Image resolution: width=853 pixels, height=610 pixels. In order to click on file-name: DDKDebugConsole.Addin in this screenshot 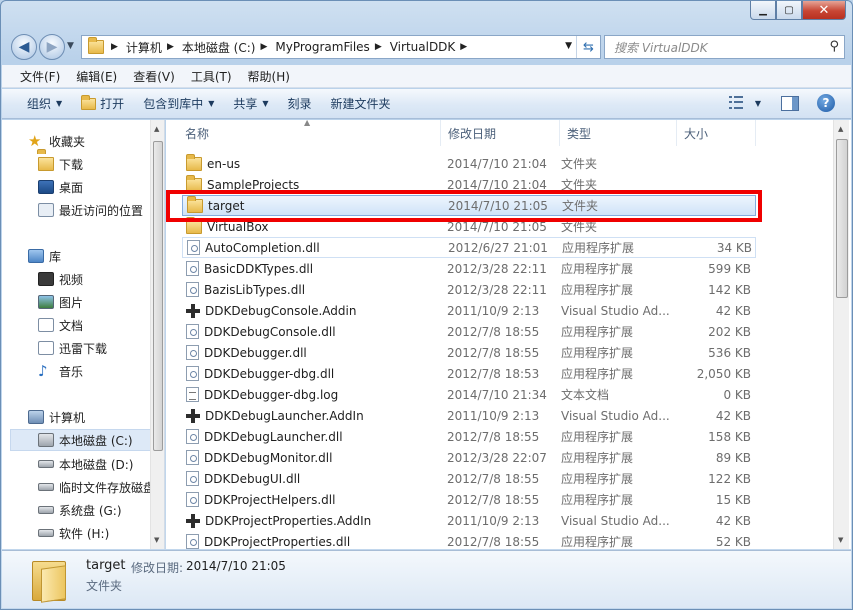, I will do `click(281, 310)`.